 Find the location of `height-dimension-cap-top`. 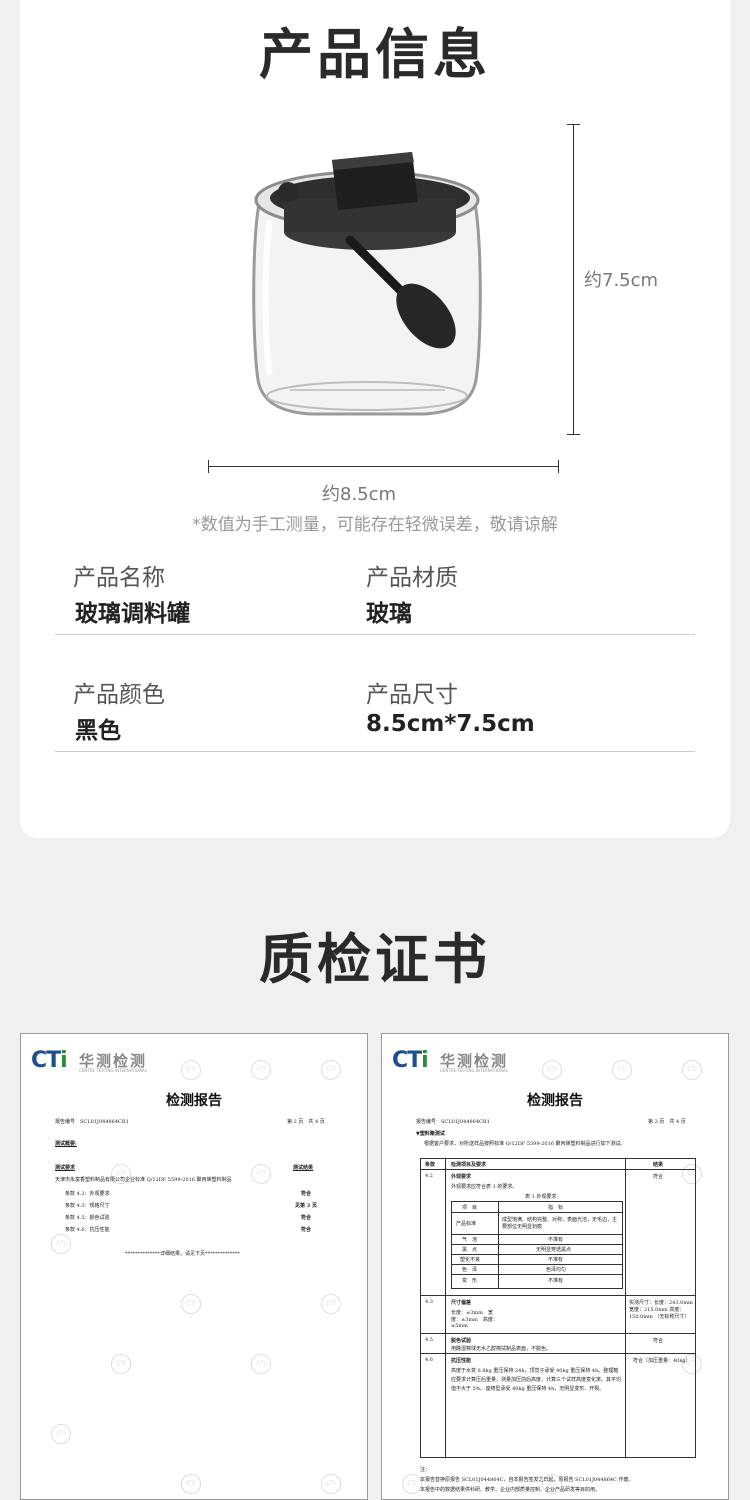

height-dimension-cap-top is located at coordinates (573, 124).